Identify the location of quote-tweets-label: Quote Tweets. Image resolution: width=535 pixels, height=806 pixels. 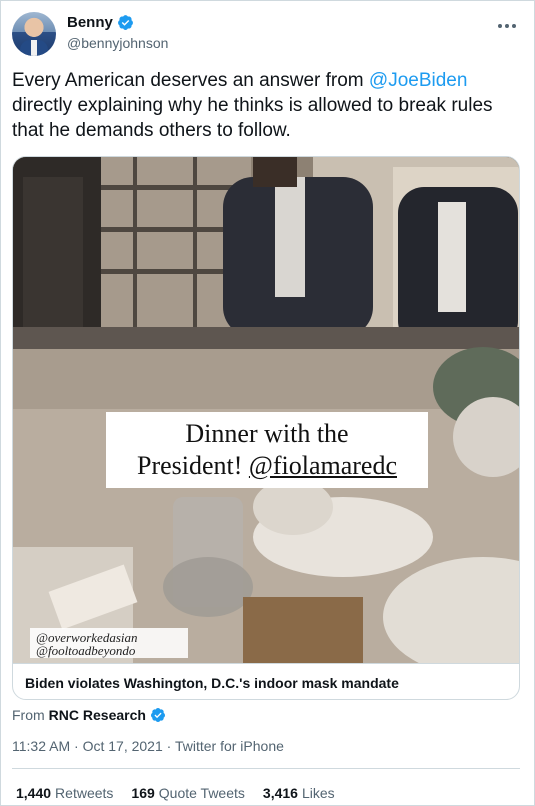
(201, 793).